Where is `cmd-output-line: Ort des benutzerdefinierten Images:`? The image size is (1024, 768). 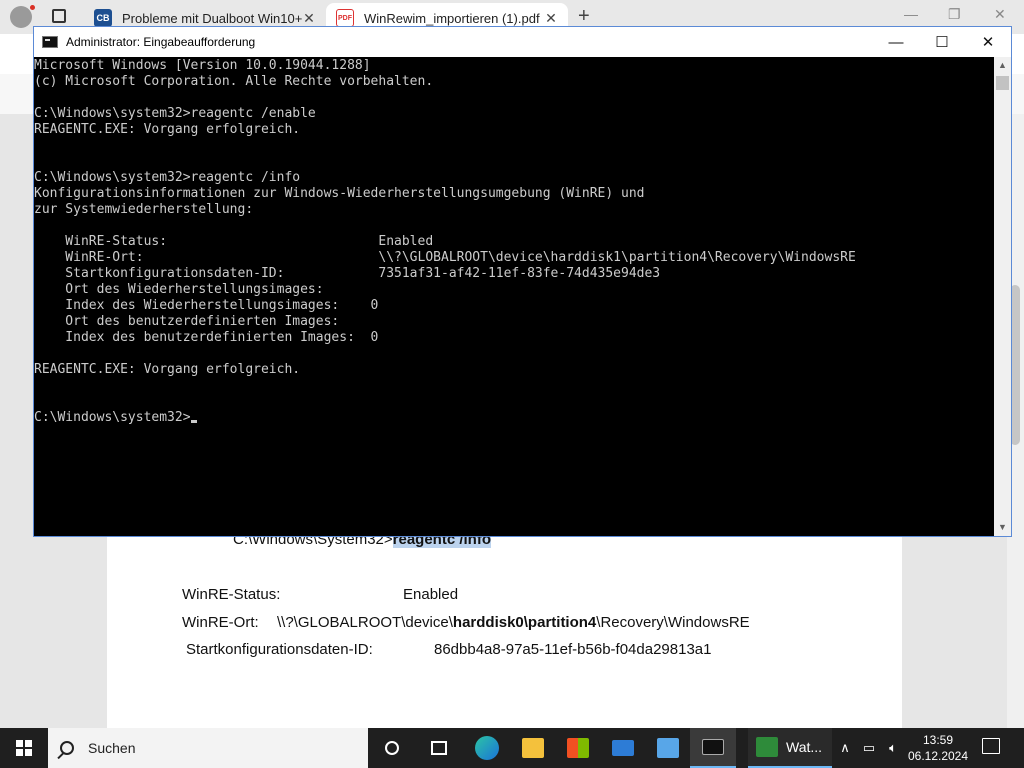
cmd-output-line: Ort des benutzerdefinierten Images: is located at coordinates (187, 321).